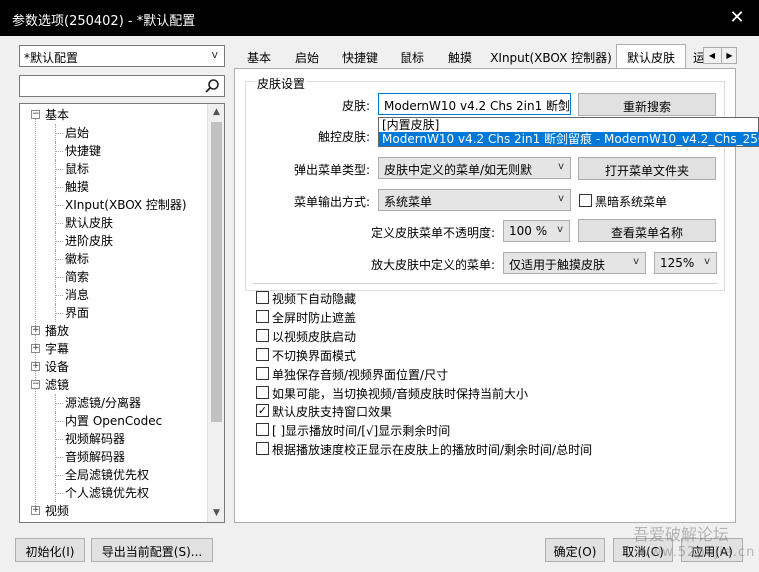  I want to click on research-button: 重新搜索, so click(647, 104).